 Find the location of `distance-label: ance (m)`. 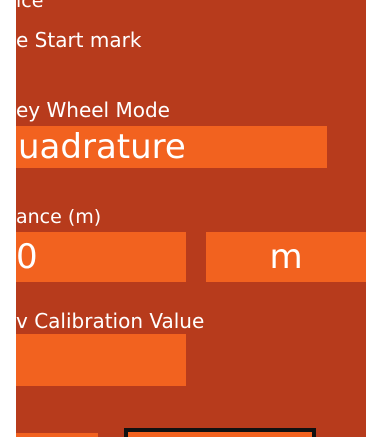

distance-label: ance (m) is located at coordinates (59, 217).